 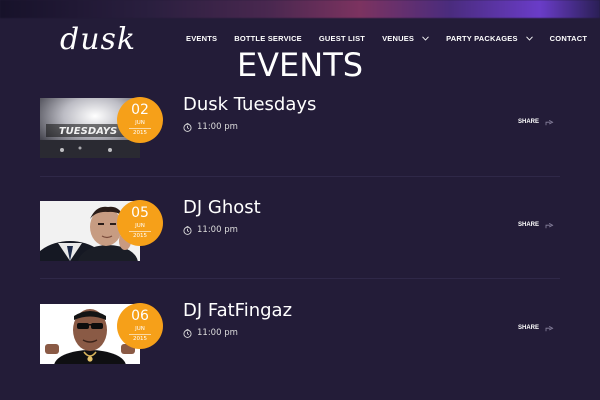 What do you see at coordinates (249, 104) in the screenshot?
I see `event-title: Dusk Tuesdays` at bounding box center [249, 104].